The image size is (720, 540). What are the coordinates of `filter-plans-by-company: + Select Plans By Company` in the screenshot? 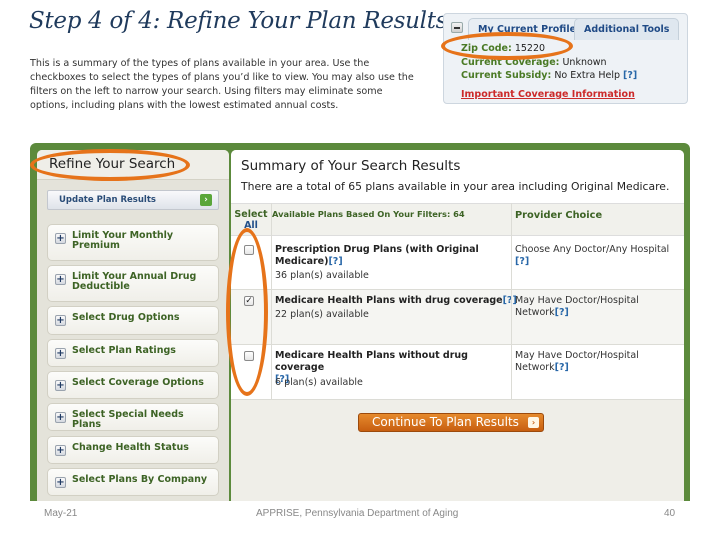 It's located at (133, 482).